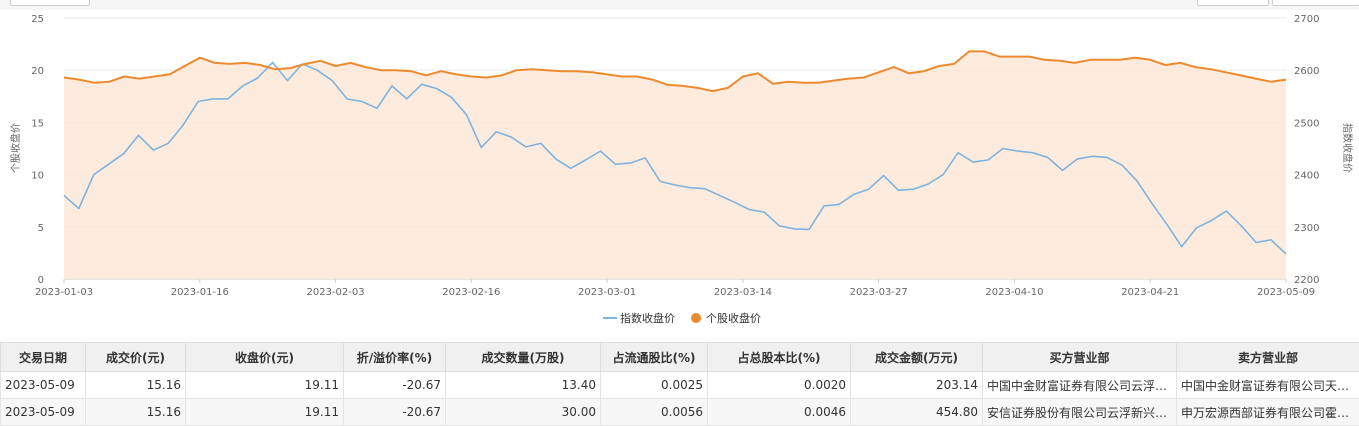  I want to click on cell-volume: 13.40, so click(523, 385).